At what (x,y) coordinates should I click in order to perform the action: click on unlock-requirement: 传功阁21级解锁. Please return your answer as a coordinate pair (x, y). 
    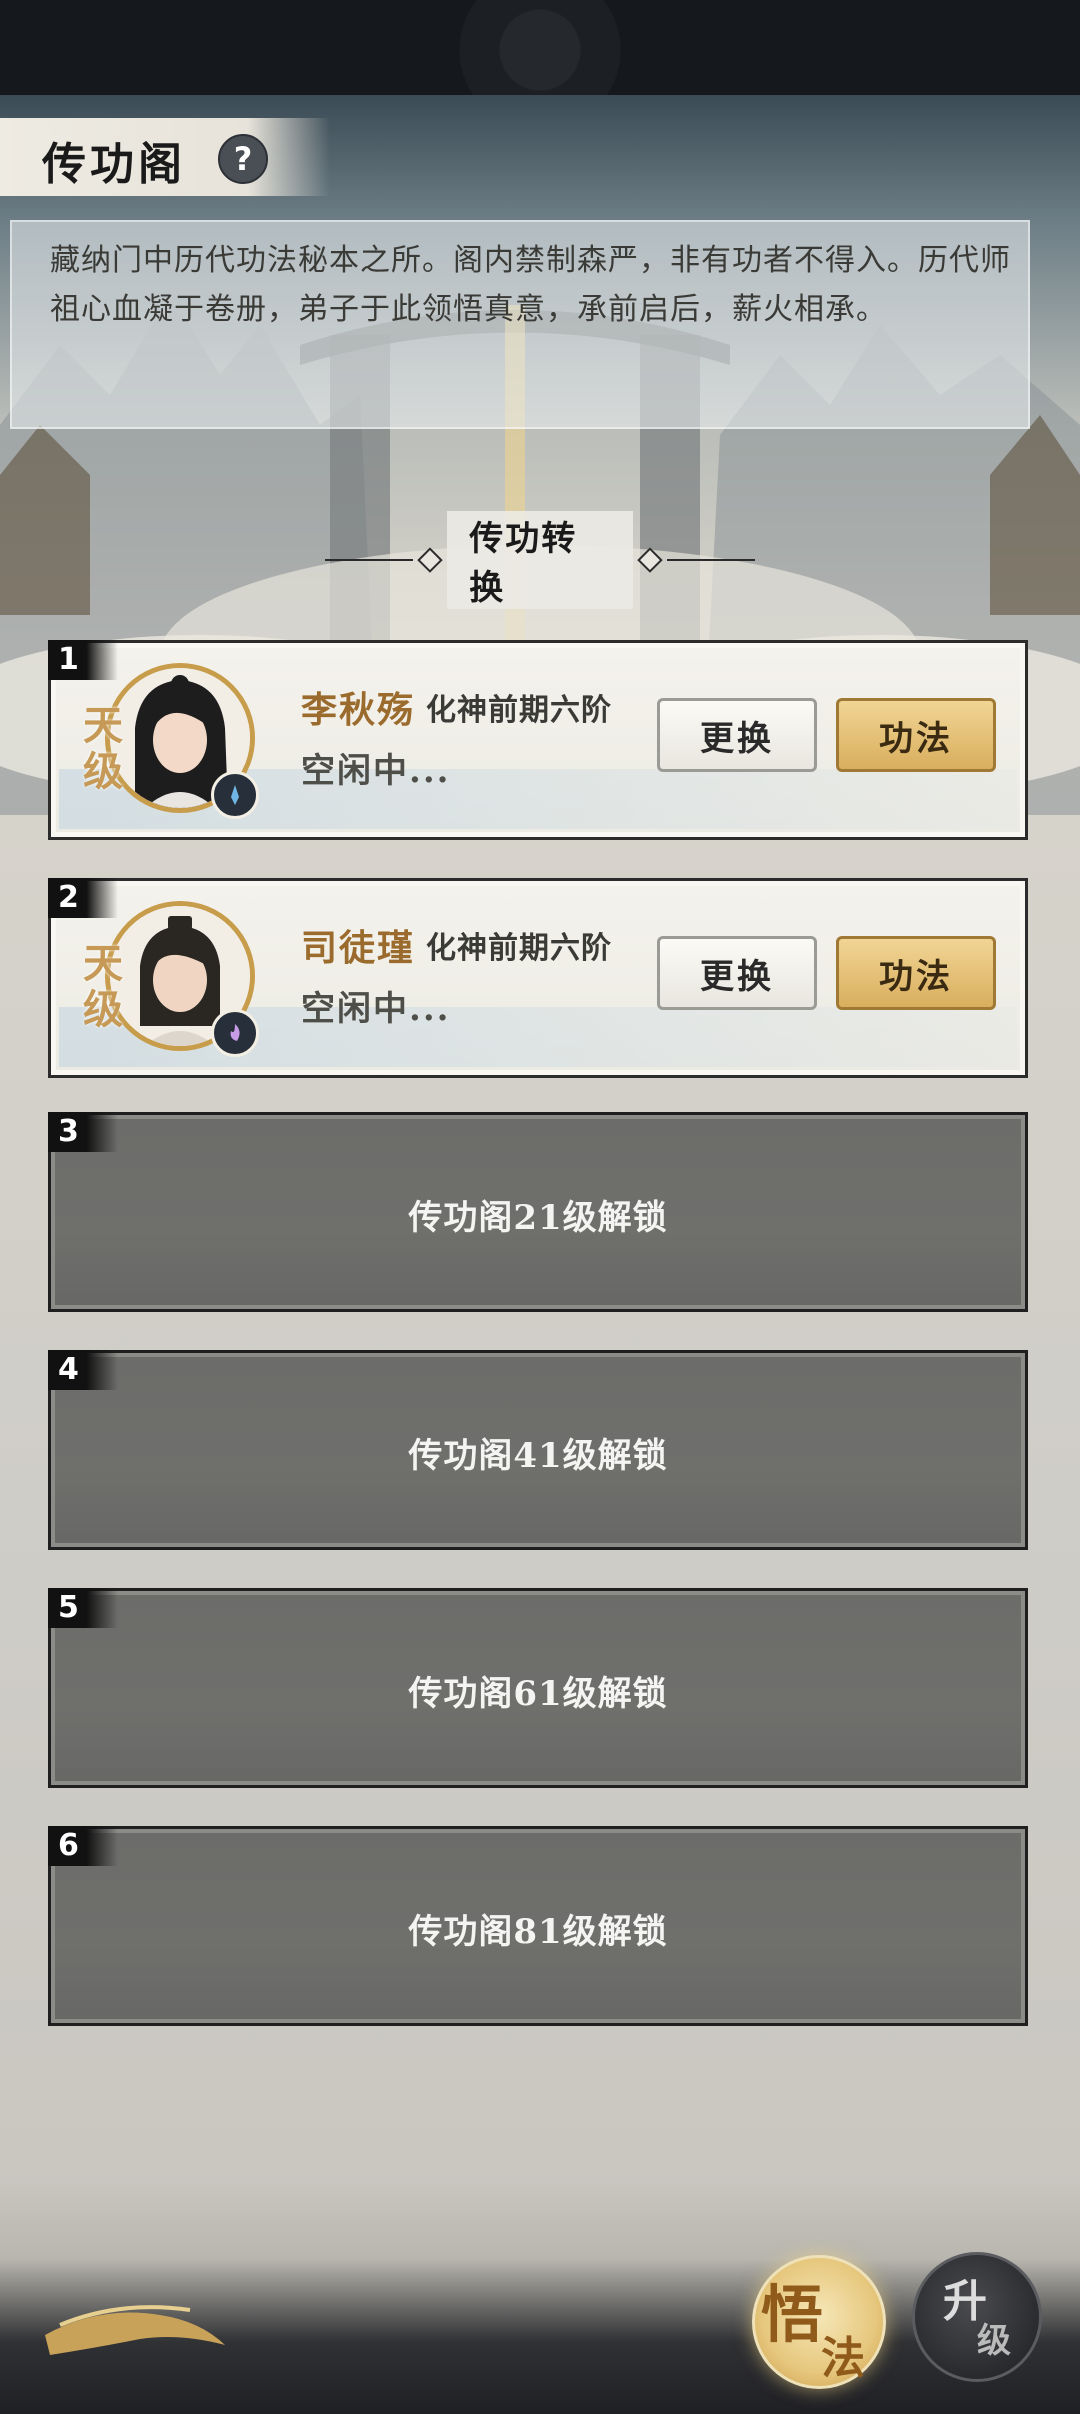
    Looking at the image, I should click on (538, 1218).